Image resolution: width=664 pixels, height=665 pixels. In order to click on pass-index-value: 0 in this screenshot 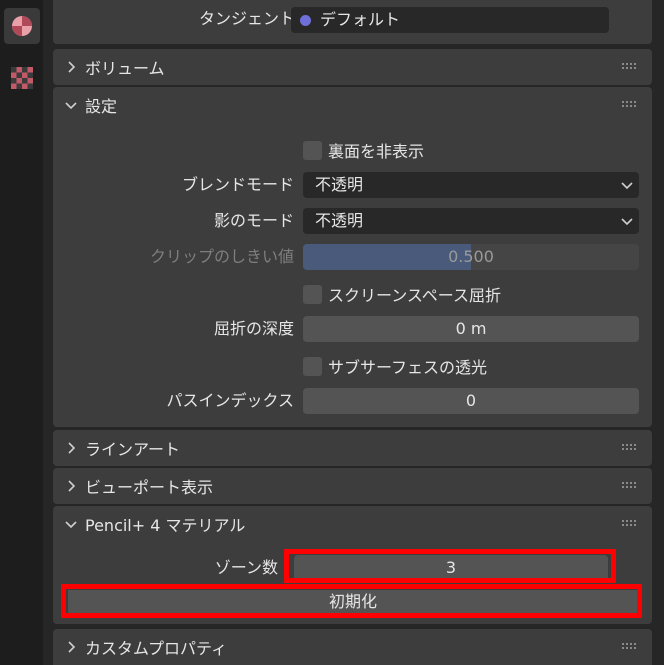, I will do `click(471, 400)`.